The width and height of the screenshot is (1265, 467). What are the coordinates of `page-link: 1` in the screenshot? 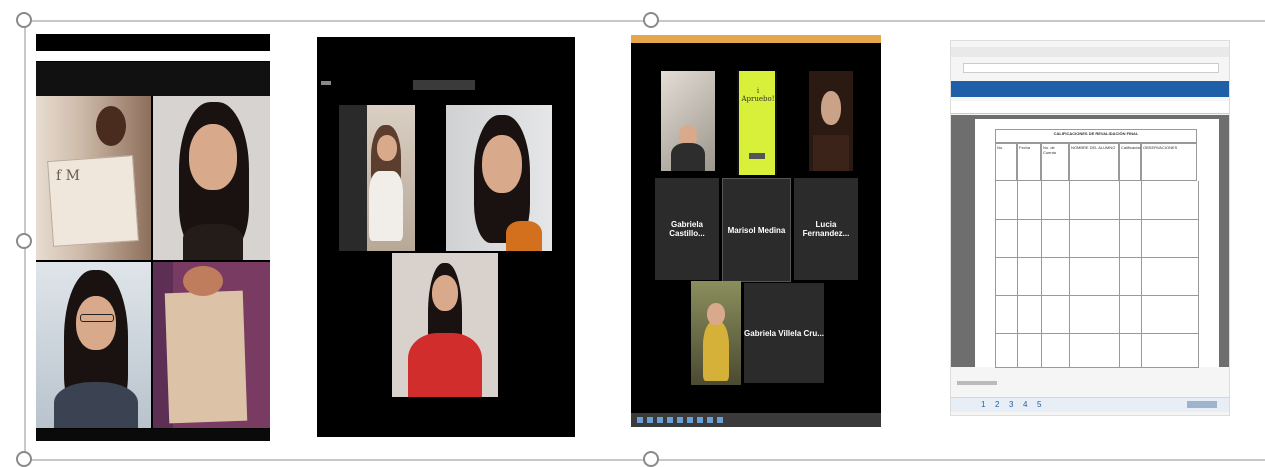 It's located at (983, 404).